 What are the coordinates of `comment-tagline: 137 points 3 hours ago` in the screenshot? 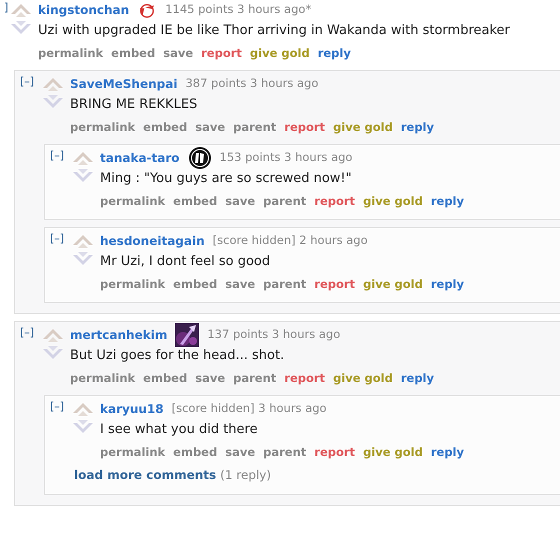 It's located at (273, 335).